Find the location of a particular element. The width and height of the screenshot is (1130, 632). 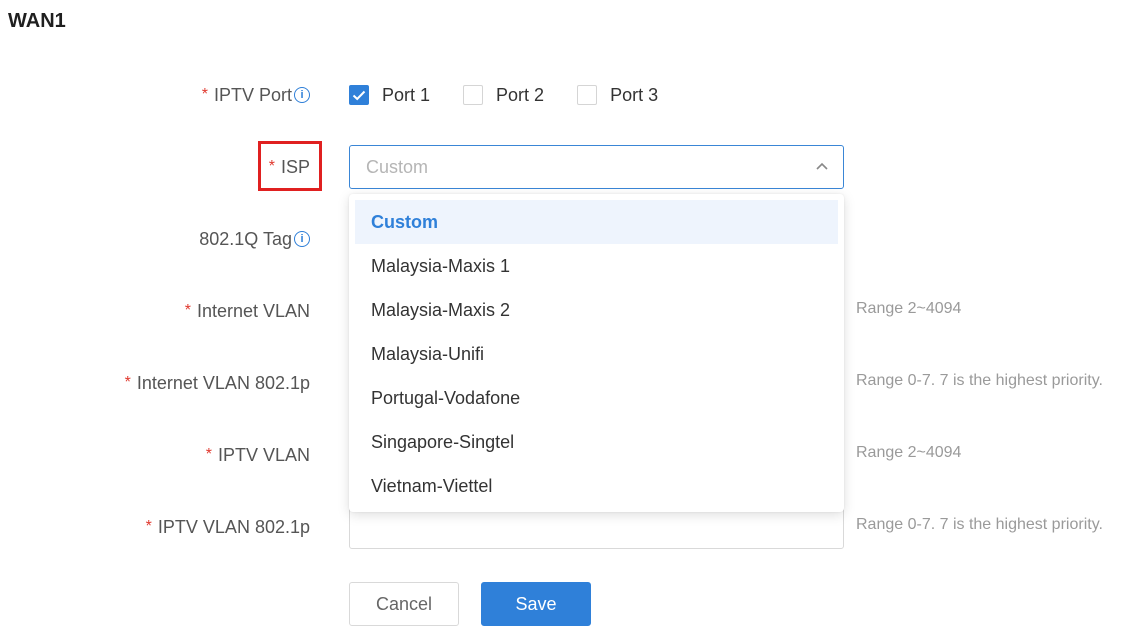

chevron-up-icon is located at coordinates (822, 169).